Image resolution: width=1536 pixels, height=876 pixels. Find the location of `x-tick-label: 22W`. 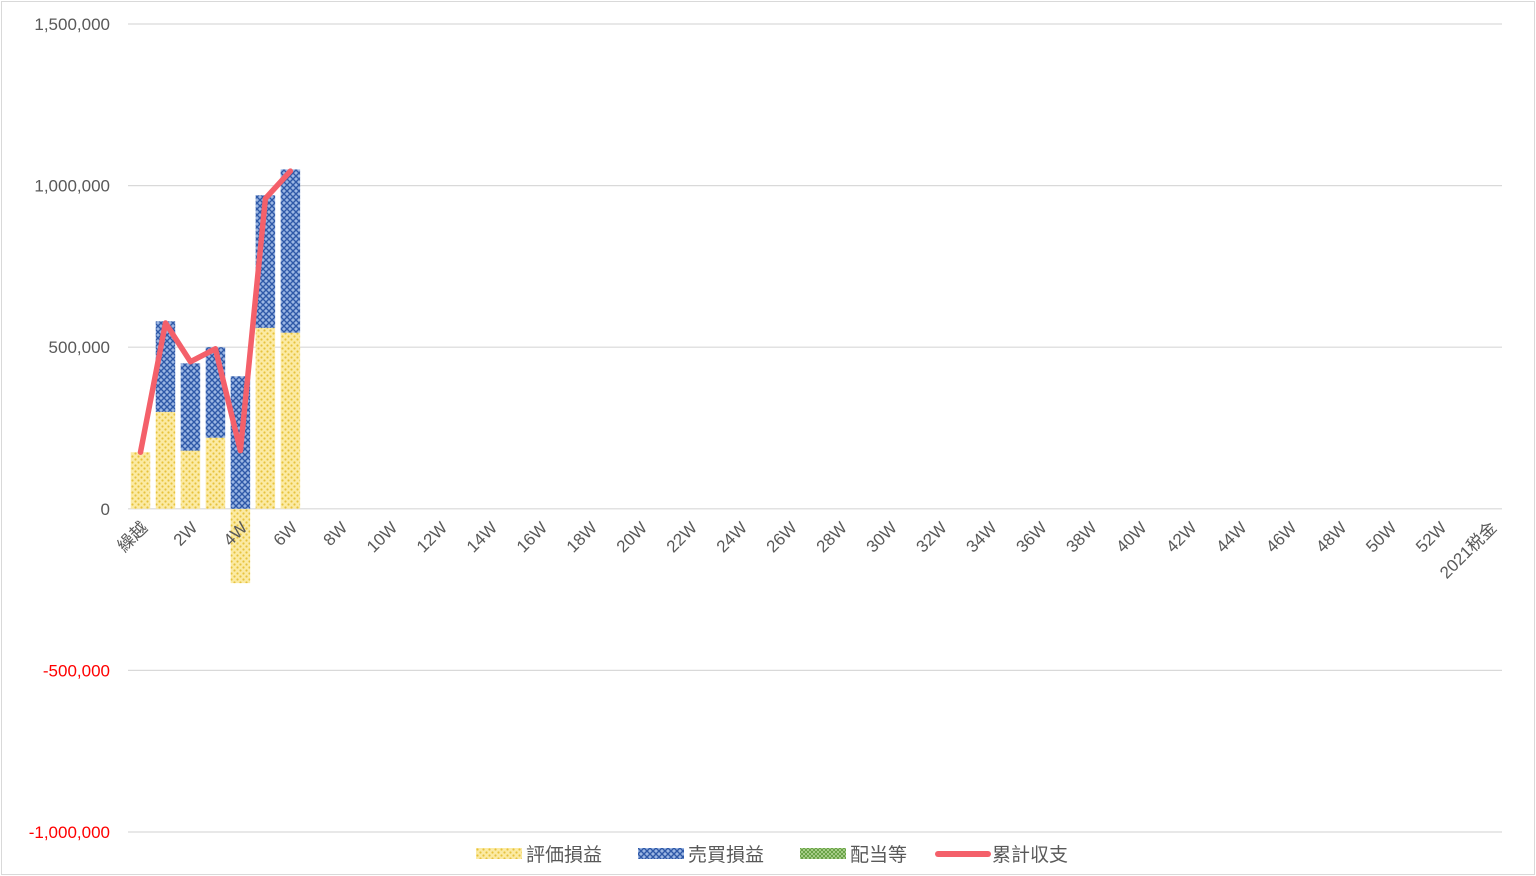

x-tick-label: 22W is located at coordinates (682, 537).